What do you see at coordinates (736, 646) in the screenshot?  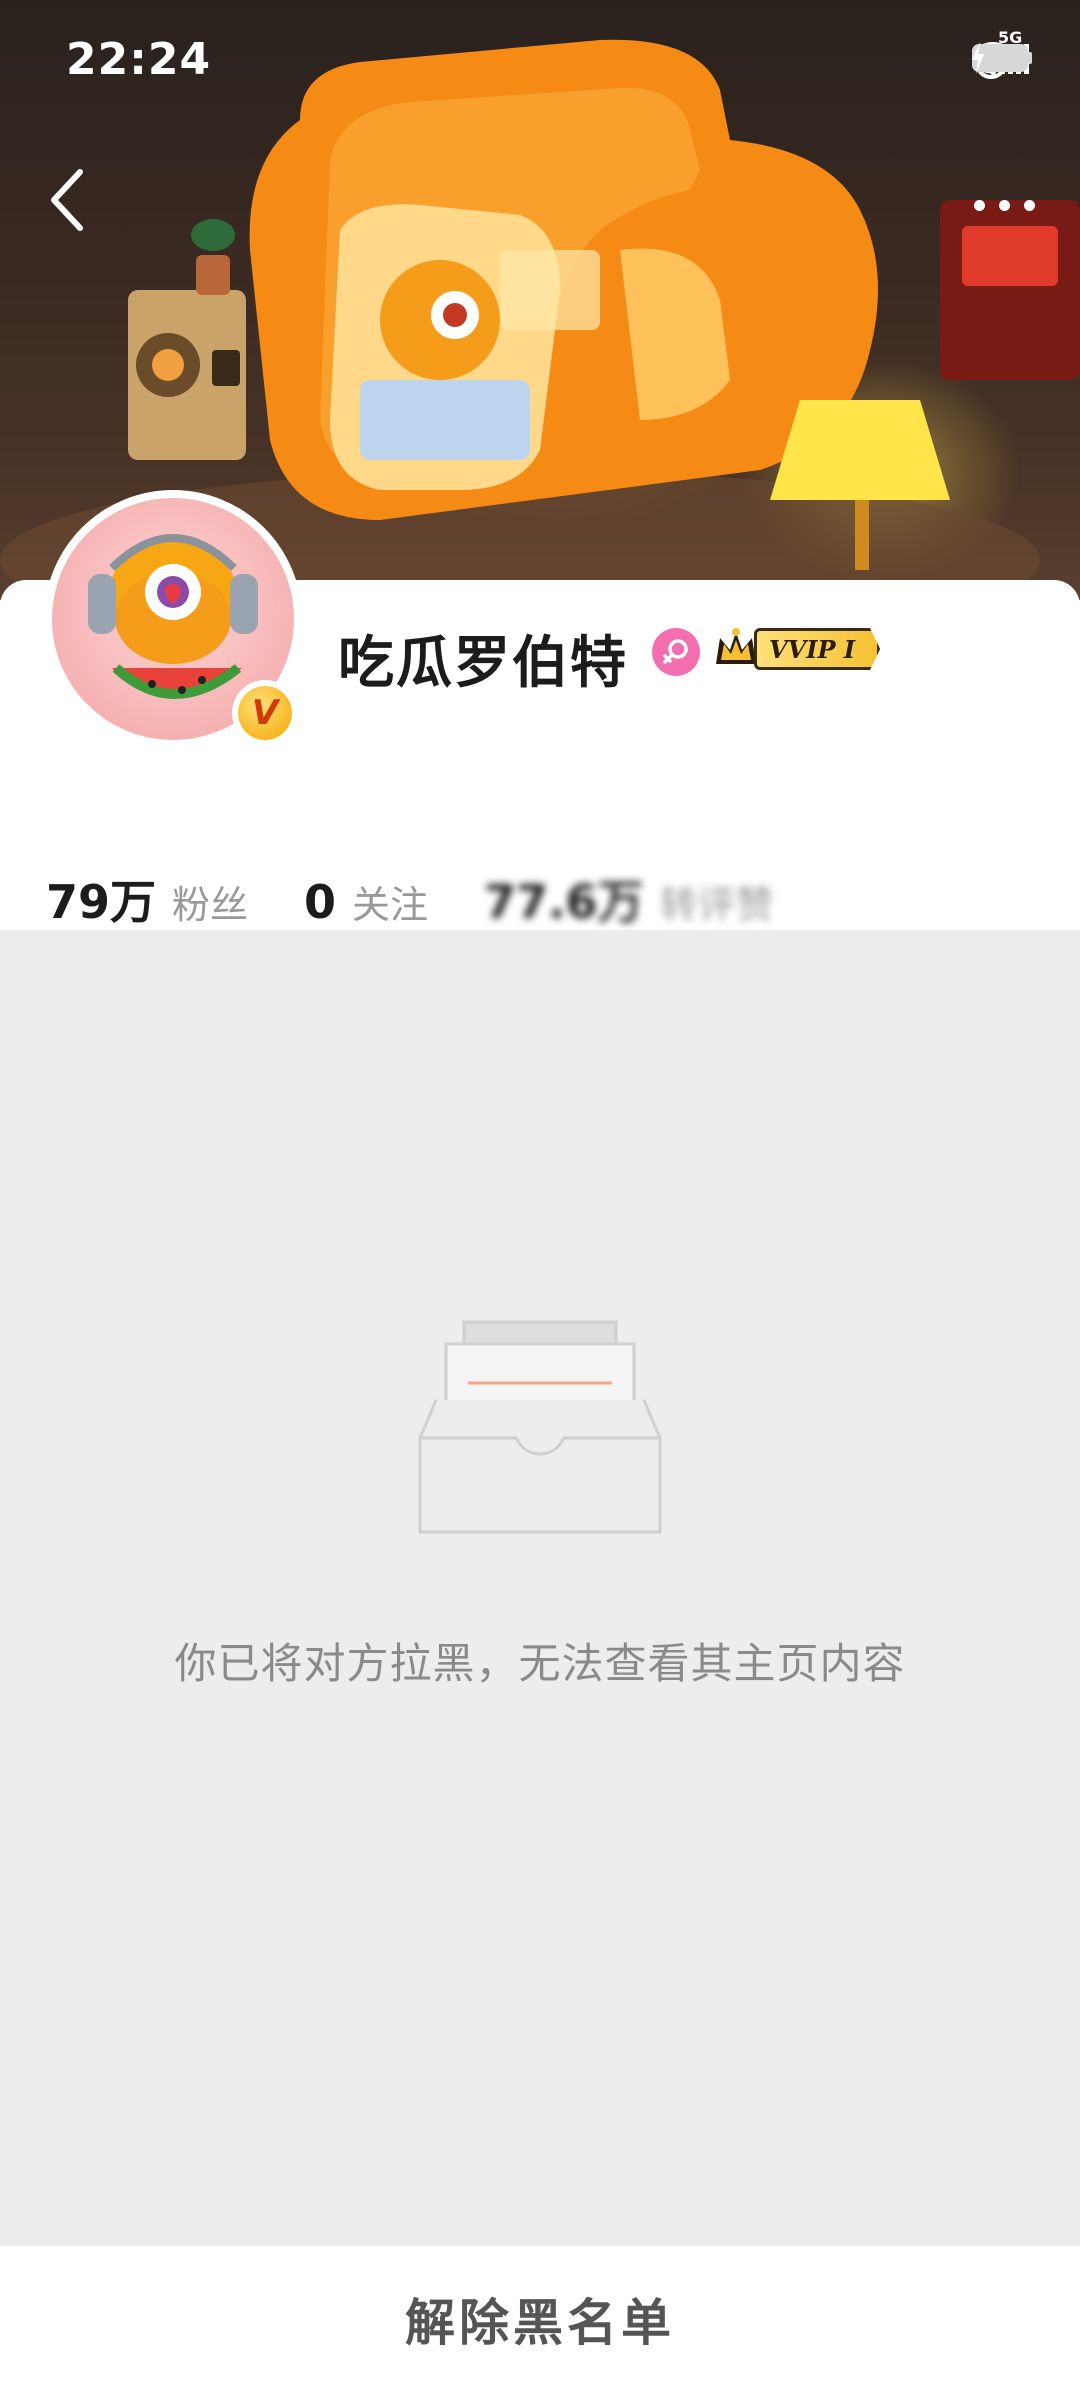 I see `crown-icon` at bounding box center [736, 646].